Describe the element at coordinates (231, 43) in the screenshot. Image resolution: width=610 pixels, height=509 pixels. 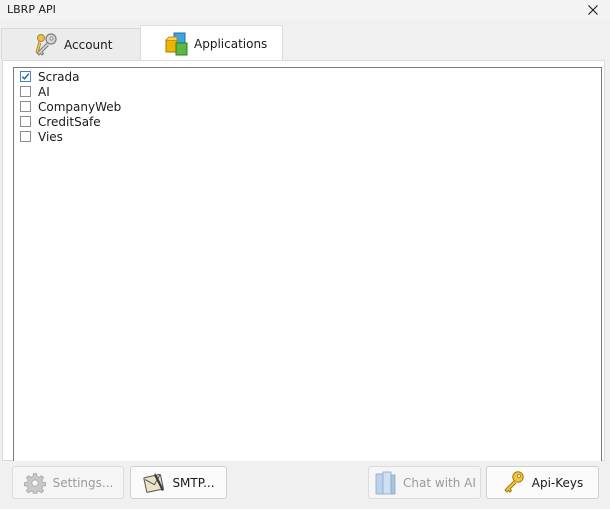
I see `tab-applications-label: Applications` at that location.